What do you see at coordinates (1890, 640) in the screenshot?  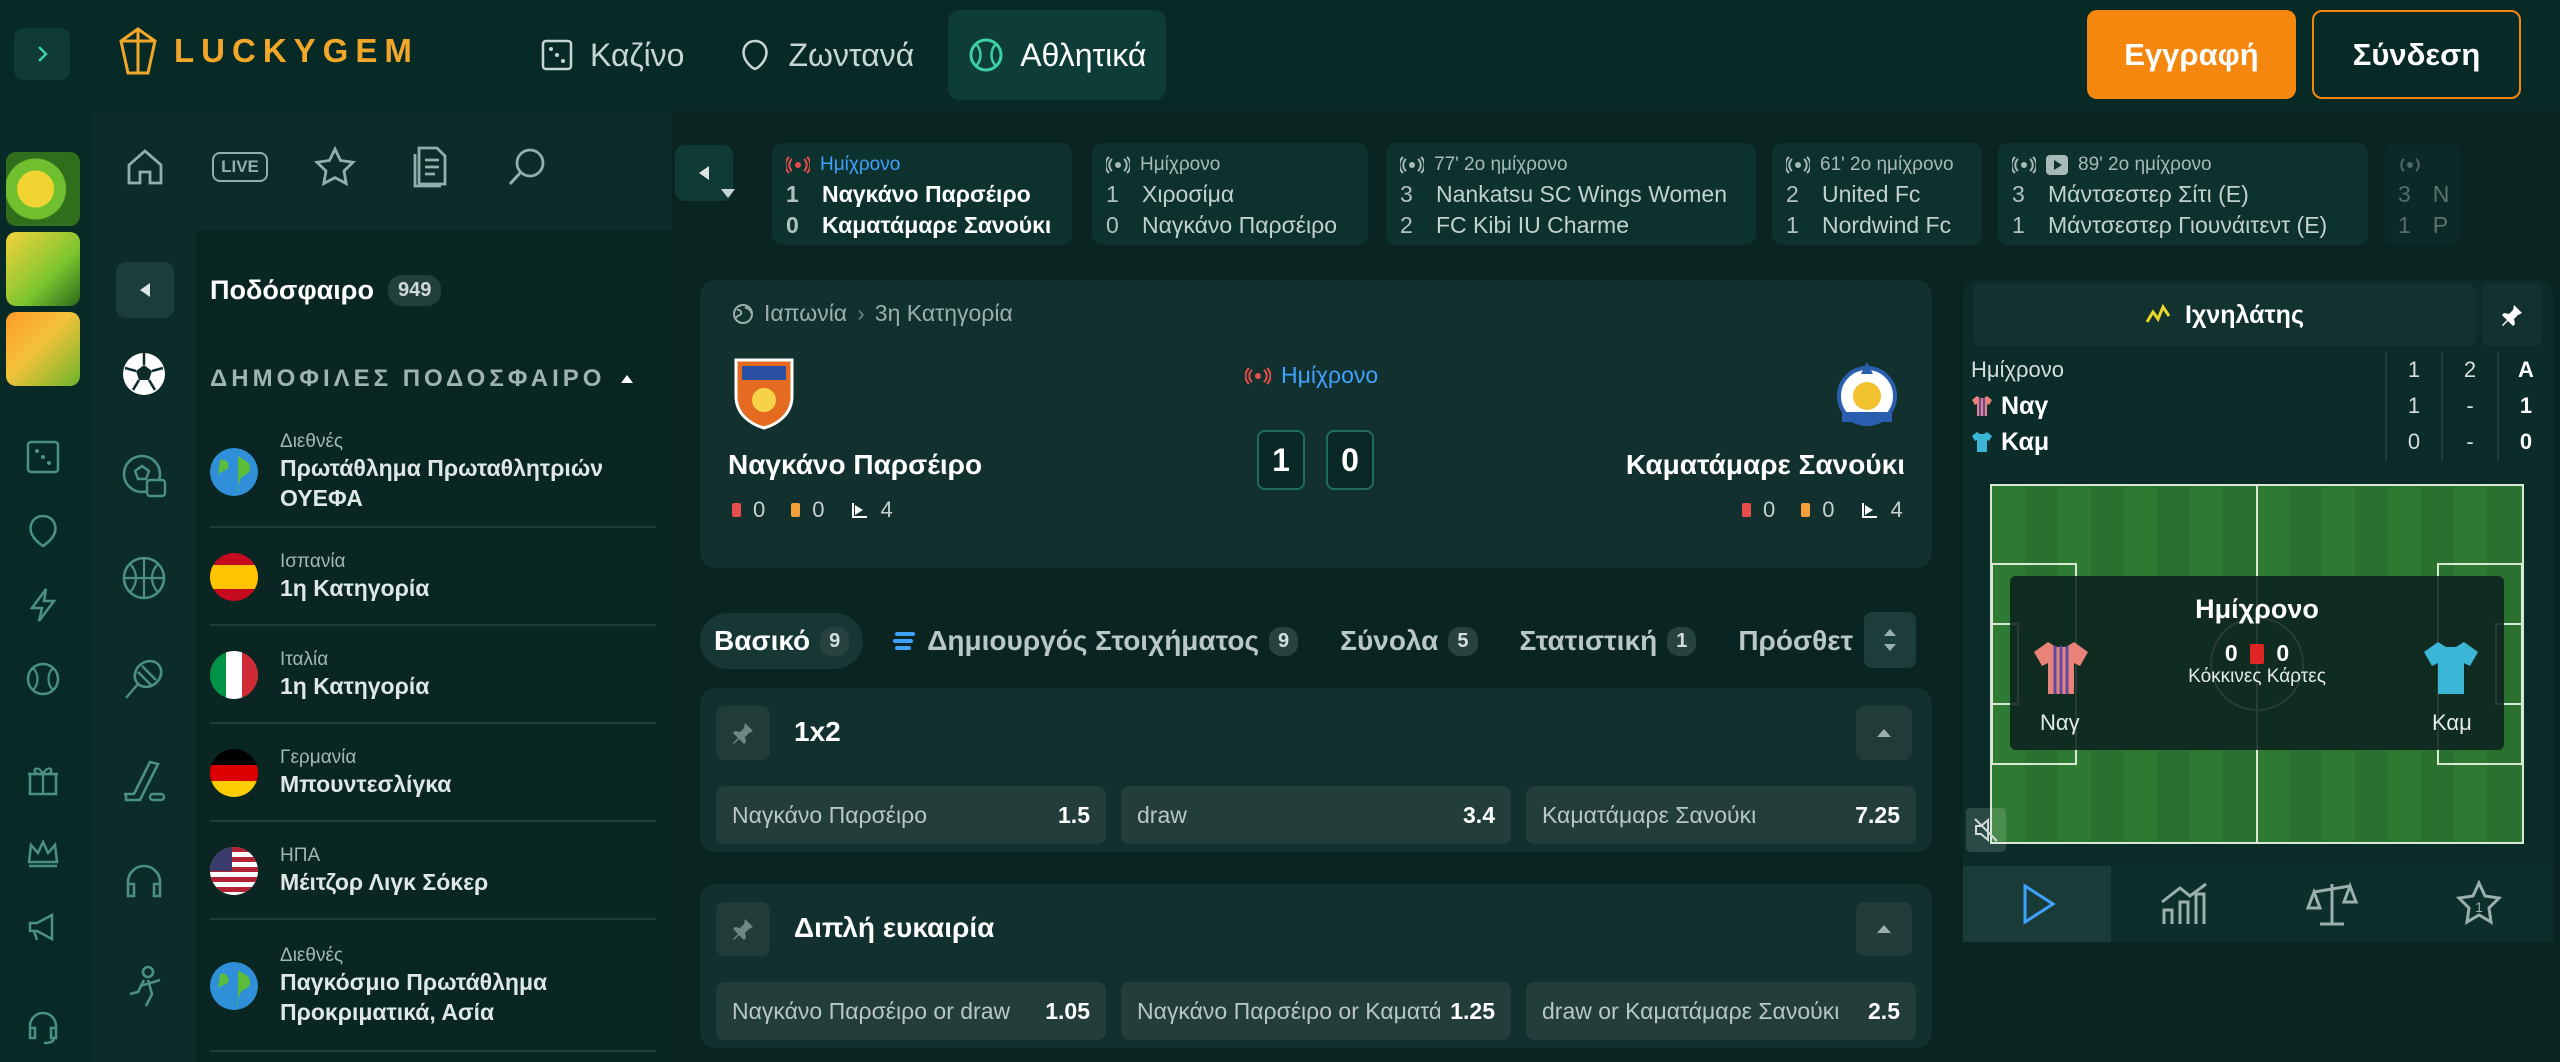 I see `collapse-all-button` at bounding box center [1890, 640].